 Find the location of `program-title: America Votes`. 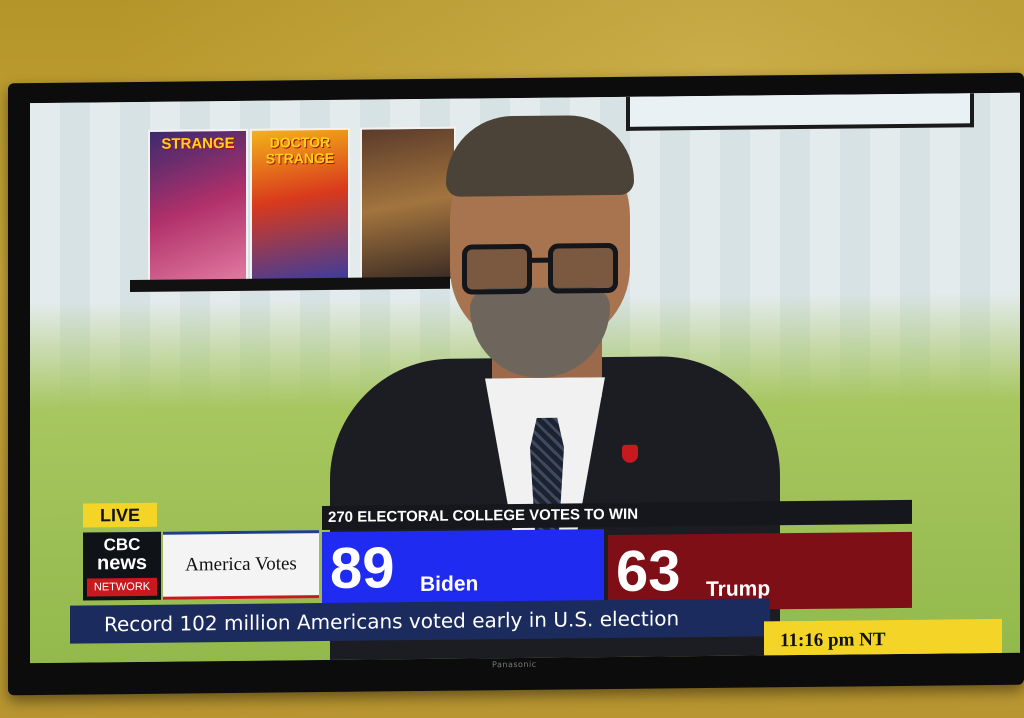

program-title: America Votes is located at coordinates (241, 564).